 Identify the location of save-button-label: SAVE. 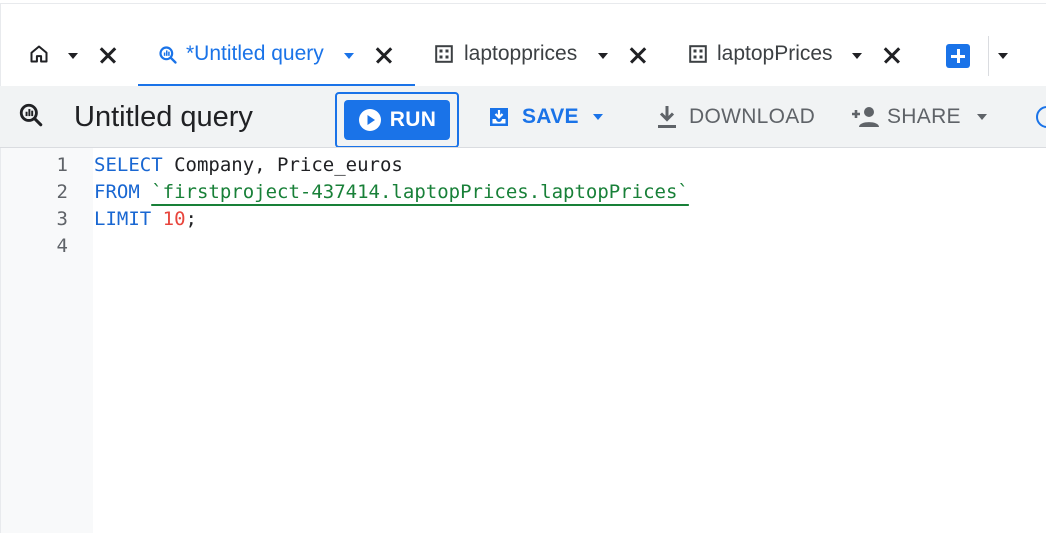
(550, 116).